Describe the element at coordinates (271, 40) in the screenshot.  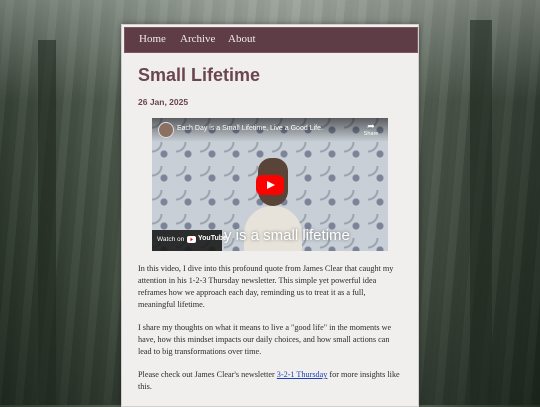
I see `top-nav: Home Archive About` at that location.